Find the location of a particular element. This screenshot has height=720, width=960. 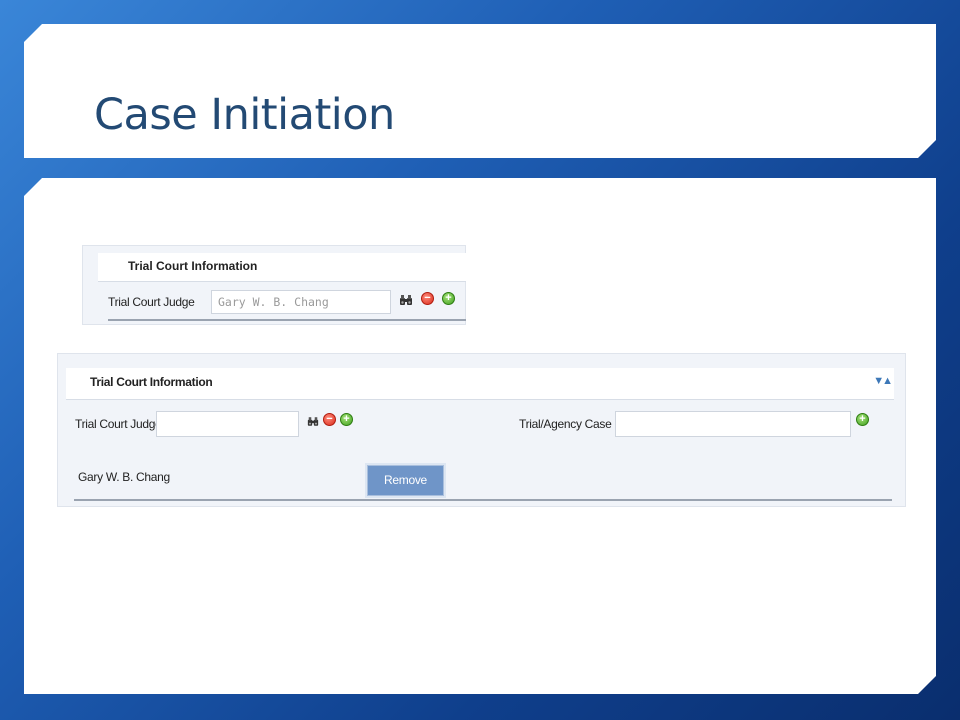

remove-button: Remove is located at coordinates (405, 480).